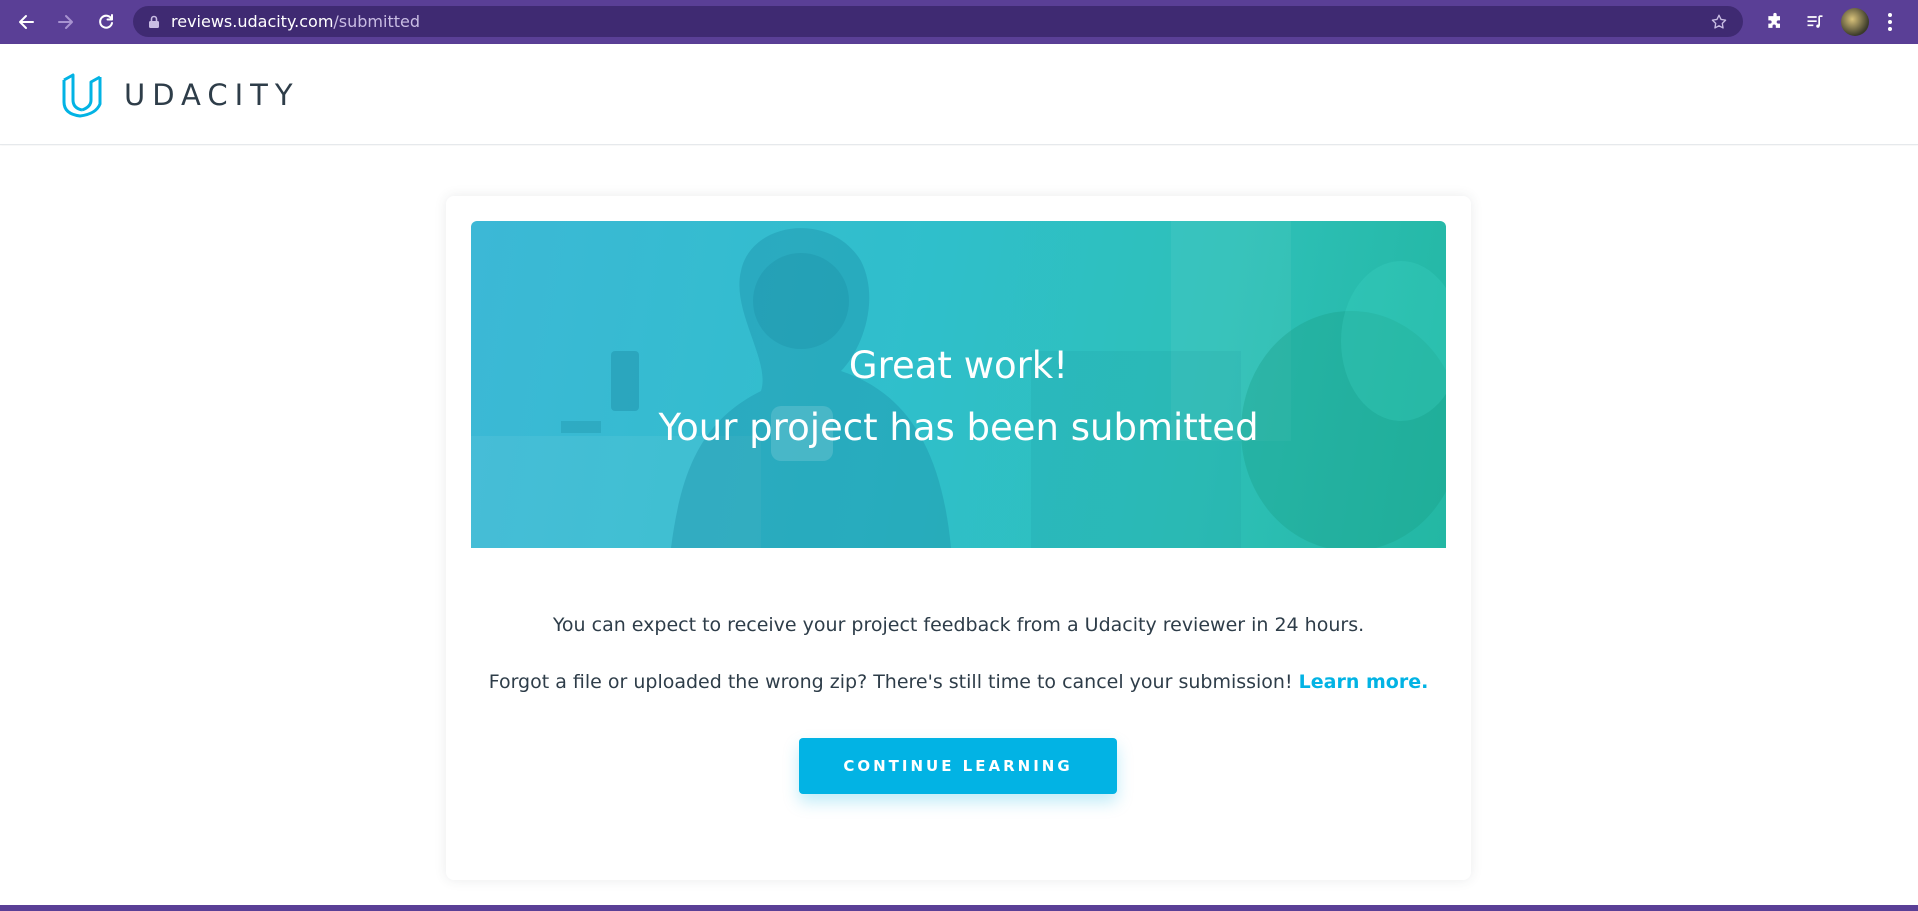 The height and width of the screenshot is (911, 1918). I want to click on address-bar: reviews.udacity.com/submitted, so click(938, 21).